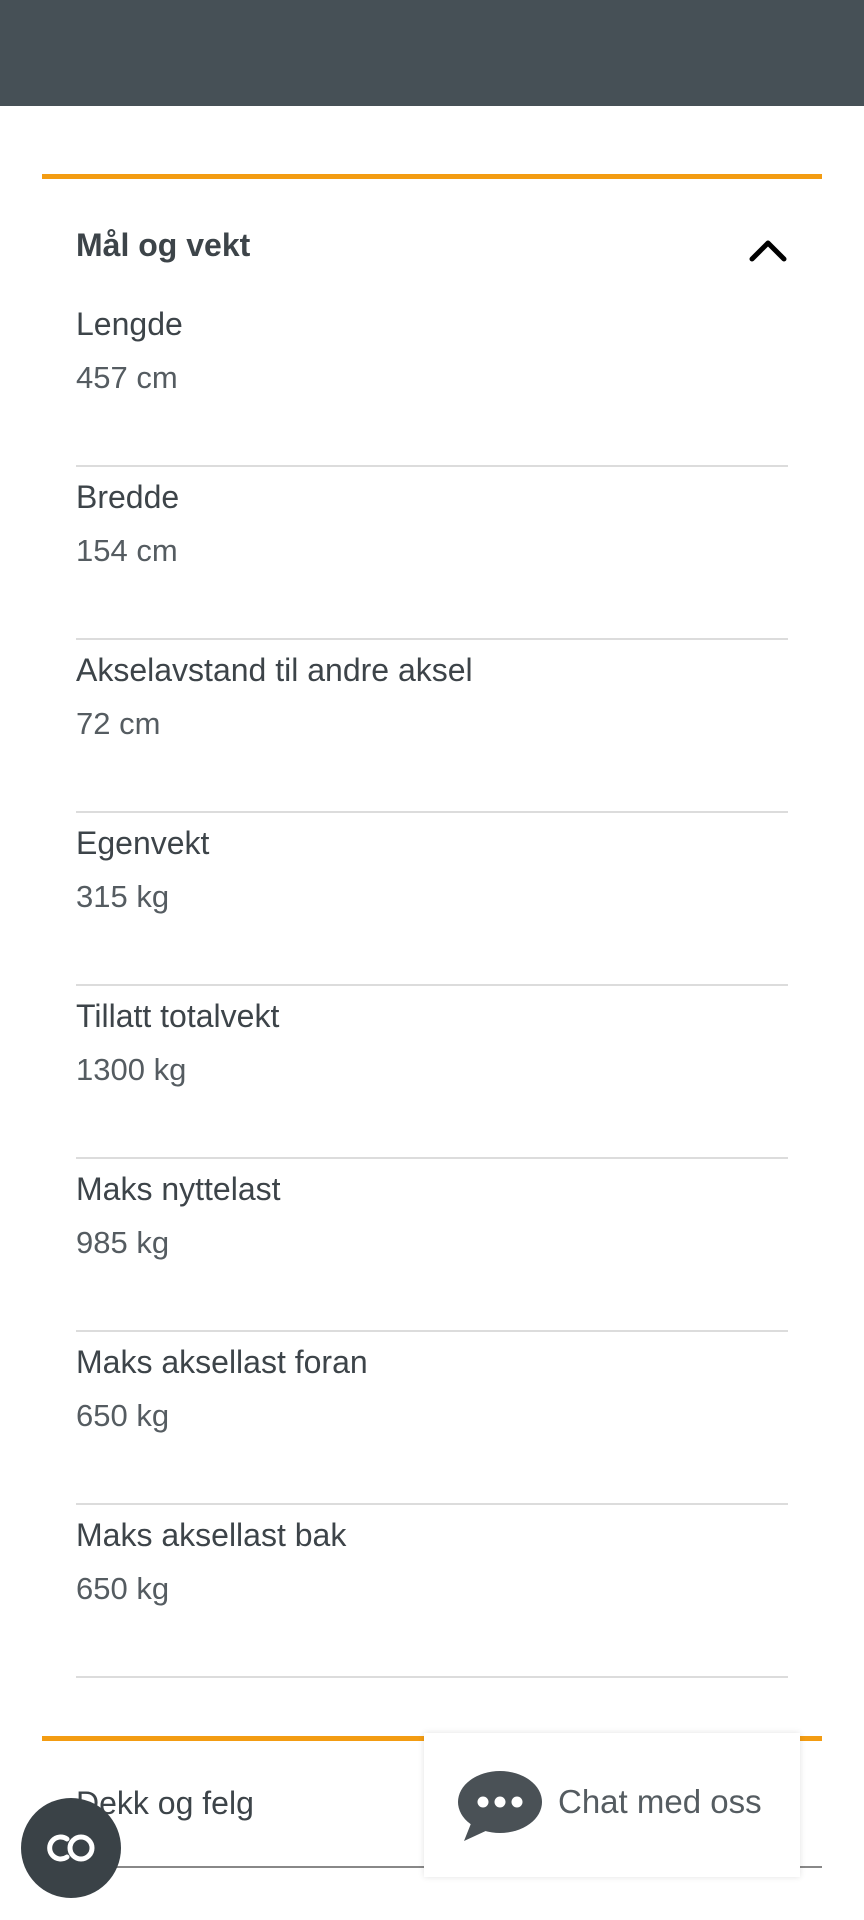 This screenshot has width=864, height=1920. Describe the element at coordinates (118, 723) in the screenshot. I see `spec-value: 72 cm` at that location.